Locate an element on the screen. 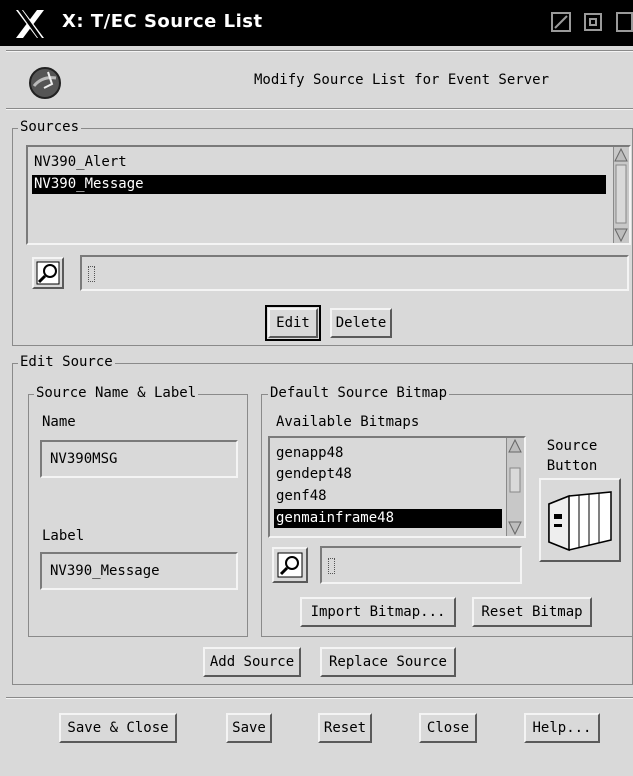 Image resolution: width=633 pixels, height=776 pixels. sources-listbox: NV390_Alert NV390_Message is located at coordinates (328, 195).